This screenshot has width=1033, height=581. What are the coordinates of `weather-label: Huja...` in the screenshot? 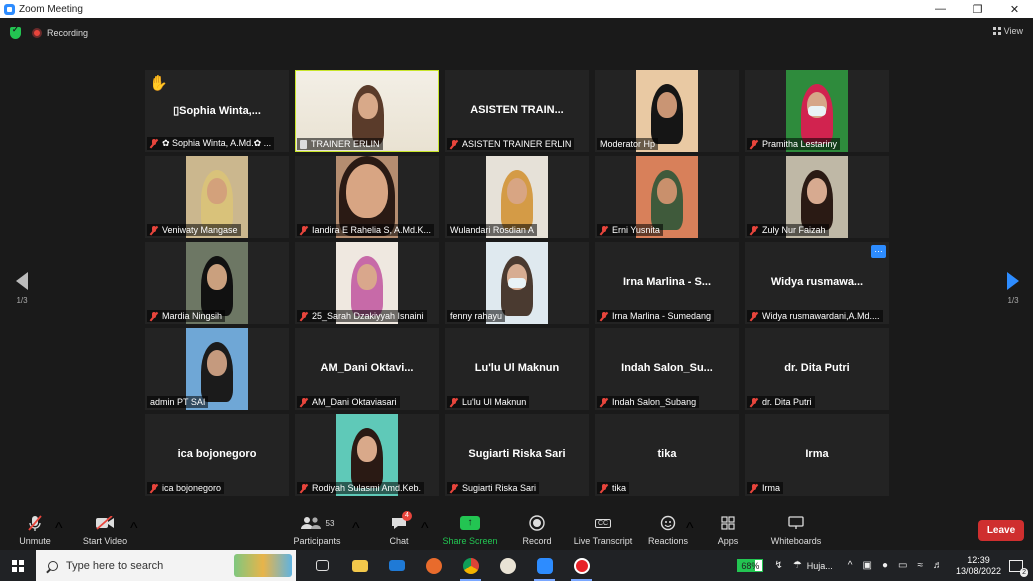 It's located at (820, 566).